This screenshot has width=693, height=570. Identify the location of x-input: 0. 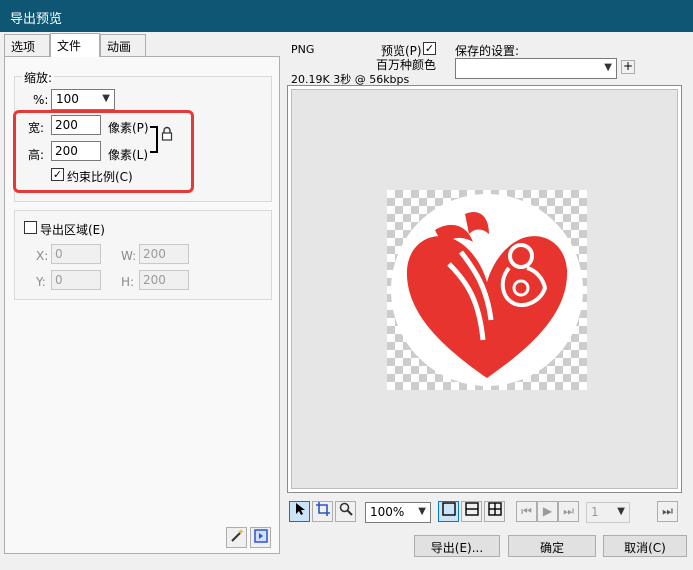
(76, 254).